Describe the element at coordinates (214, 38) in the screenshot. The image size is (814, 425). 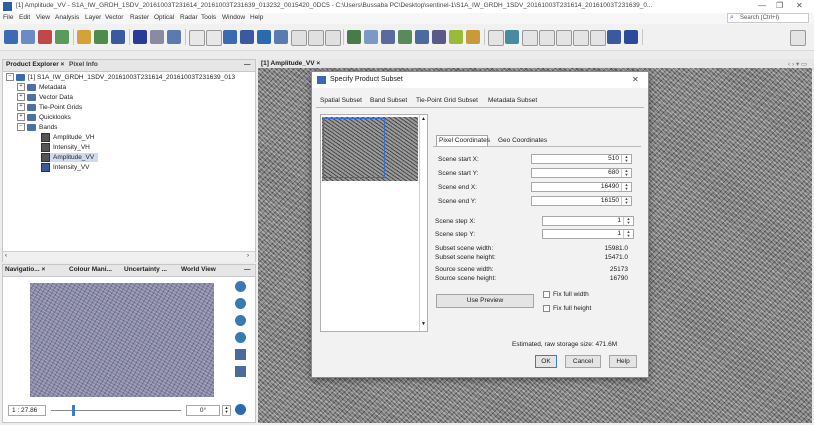
I see `draw-polygon-icon` at that location.